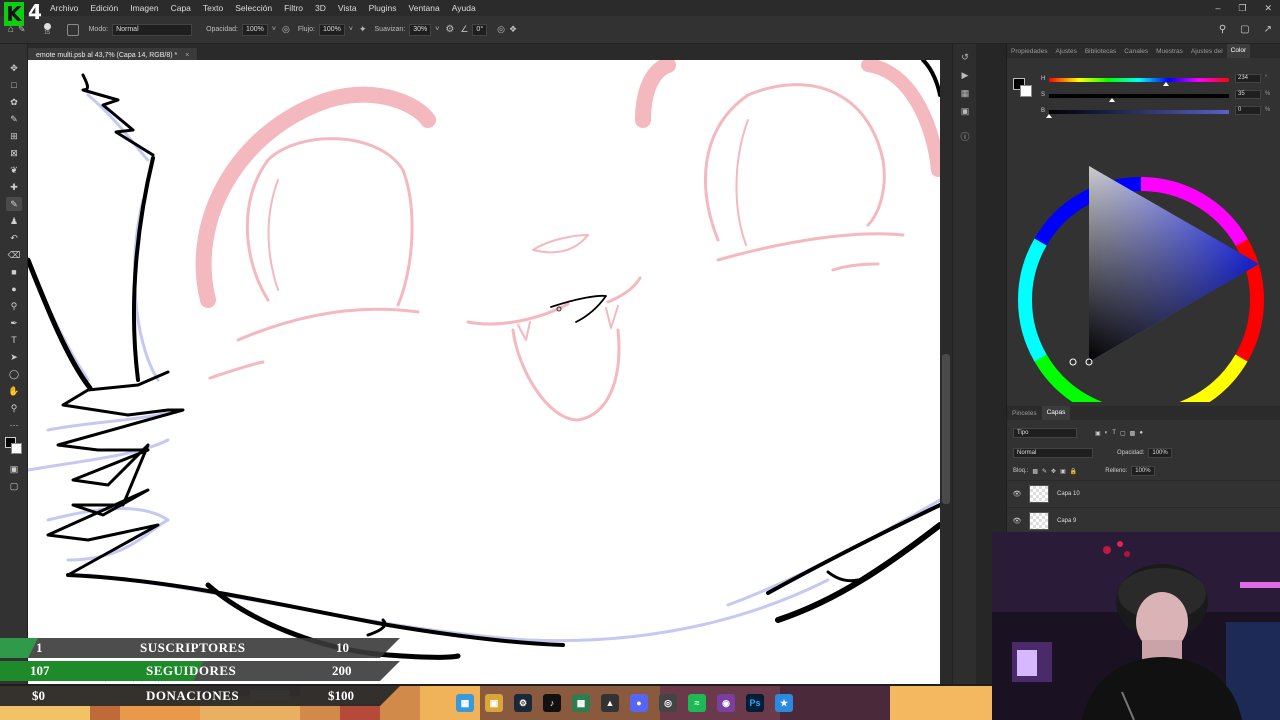 This screenshot has width=1280, height=720. I want to click on layer-row: 👁 Capa 10, so click(1143, 493).